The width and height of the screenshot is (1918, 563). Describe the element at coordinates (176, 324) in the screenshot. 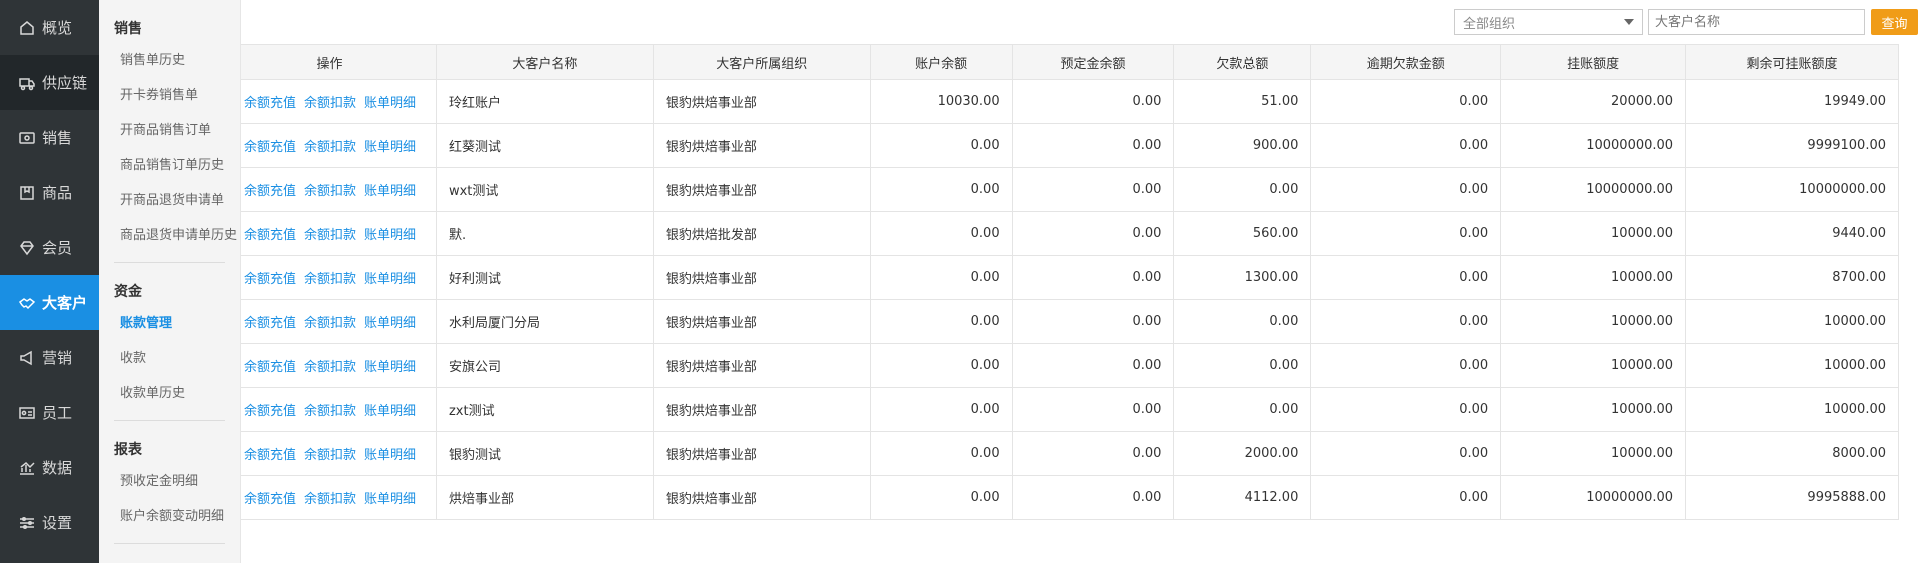

I see `submenu-item-account-management: 账款管理` at that location.